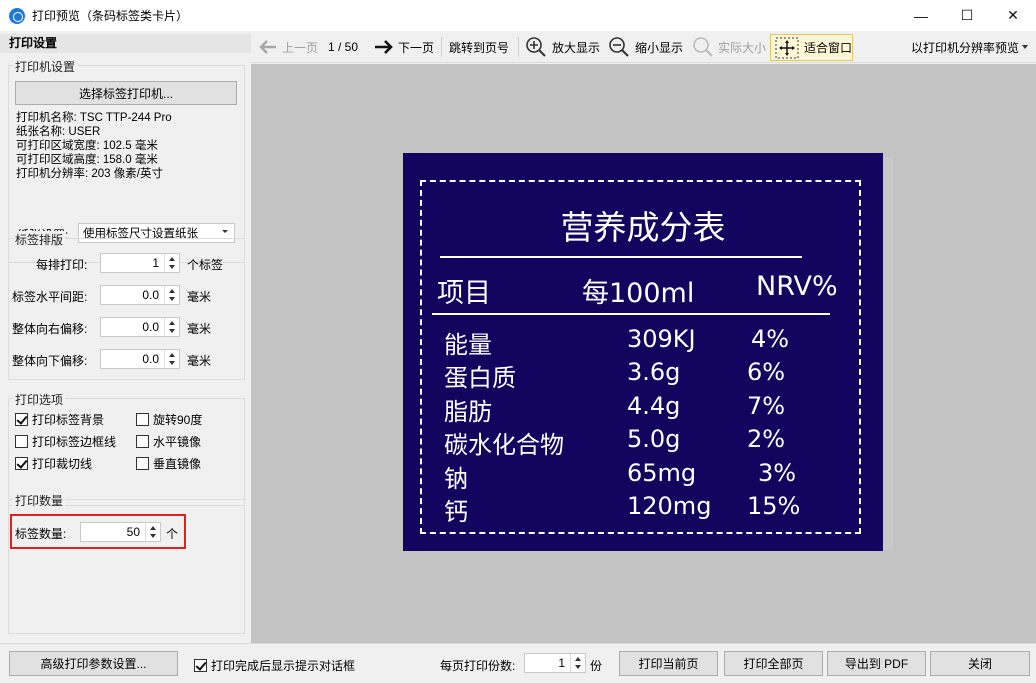 The width and height of the screenshot is (1036, 683). I want to click on per-row-label: 每排打印:, so click(62, 265).